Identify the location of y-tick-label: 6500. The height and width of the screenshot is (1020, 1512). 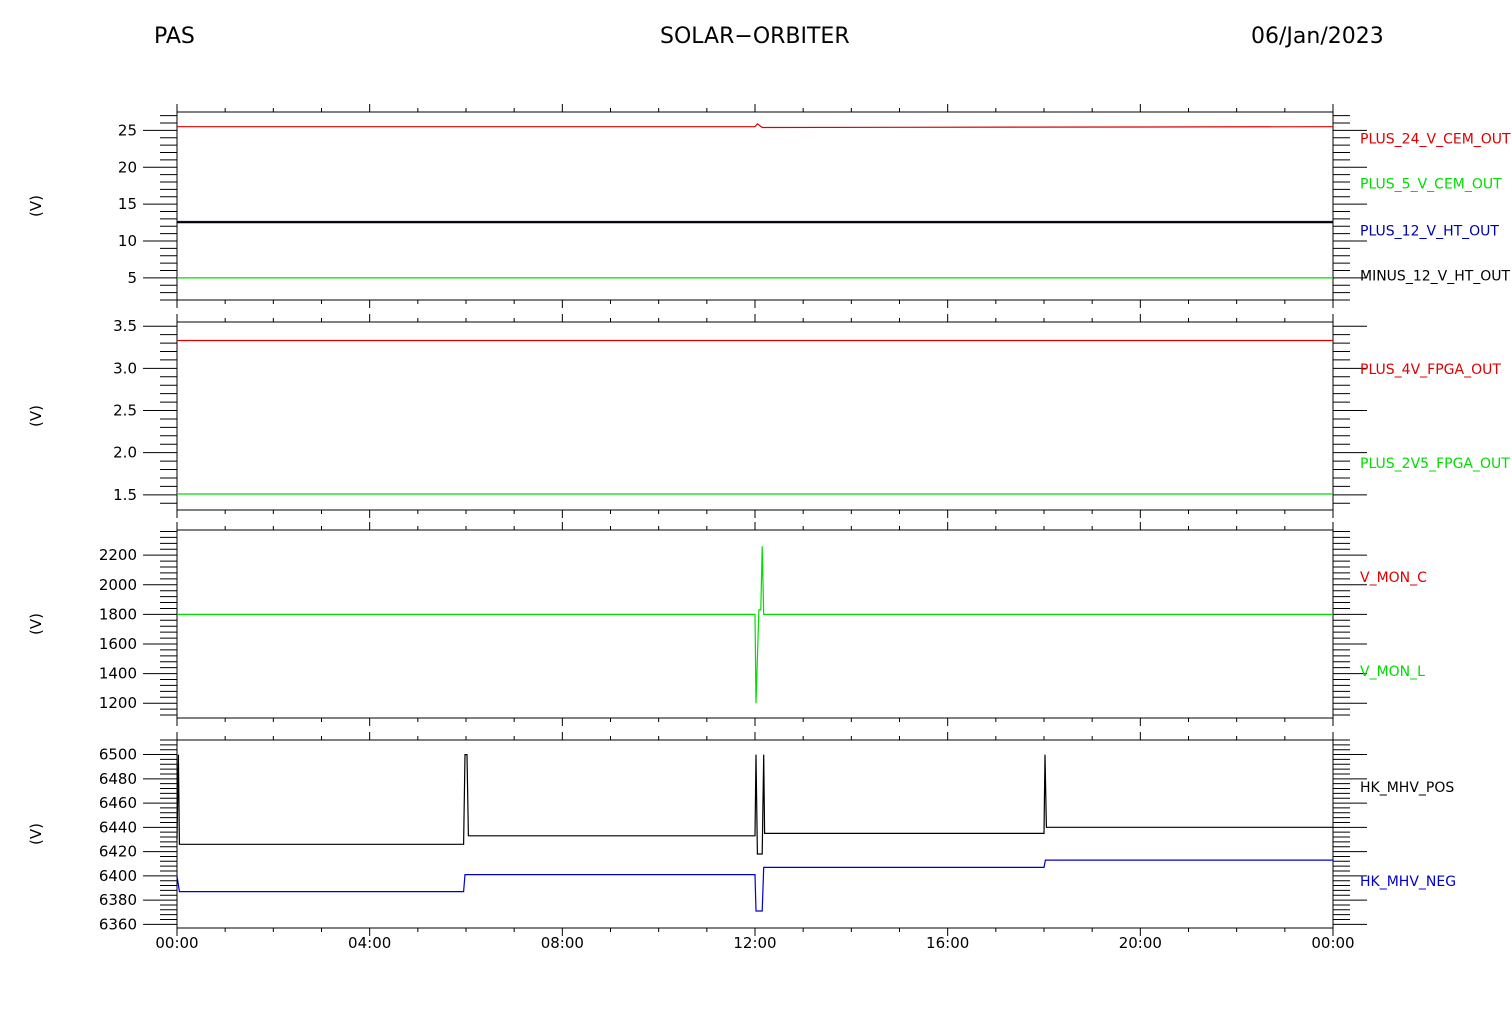
(118, 755).